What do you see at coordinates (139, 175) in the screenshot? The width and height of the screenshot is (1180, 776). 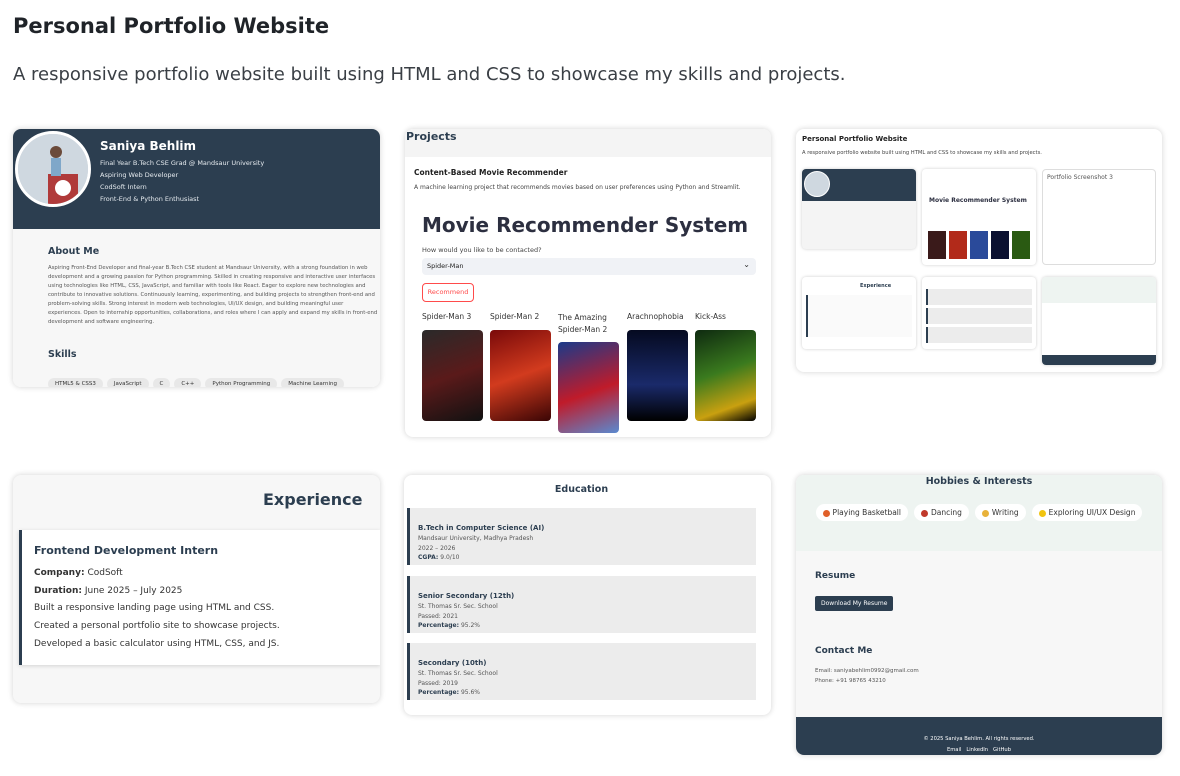 I see `profile-line: Aspiring Web Developer` at bounding box center [139, 175].